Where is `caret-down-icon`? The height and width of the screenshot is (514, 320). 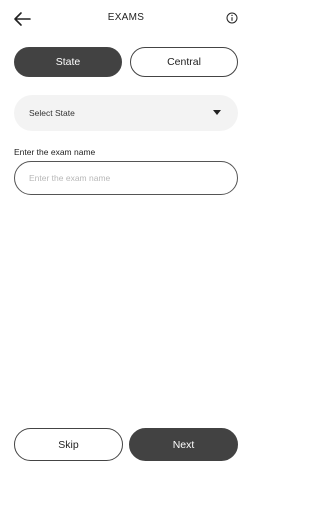 caret-down-icon is located at coordinates (217, 112).